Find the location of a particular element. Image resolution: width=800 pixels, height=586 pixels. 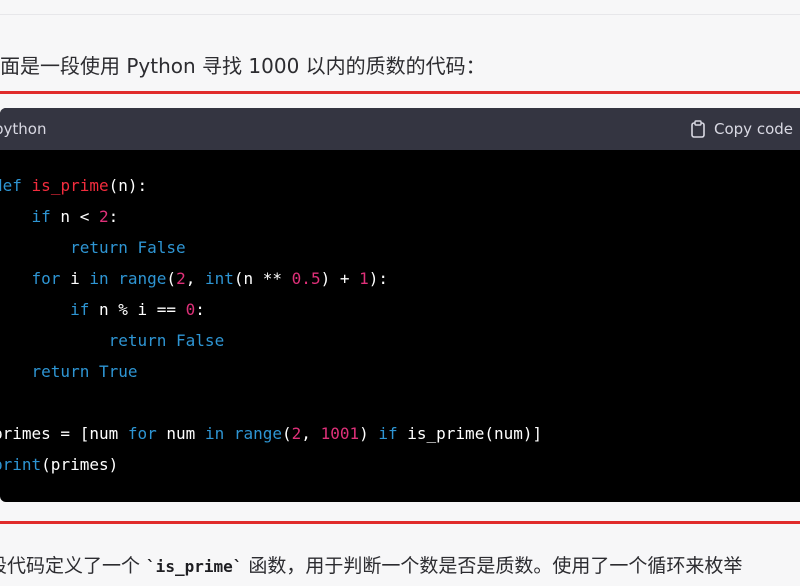

code-token: n < is located at coordinates (74, 216).